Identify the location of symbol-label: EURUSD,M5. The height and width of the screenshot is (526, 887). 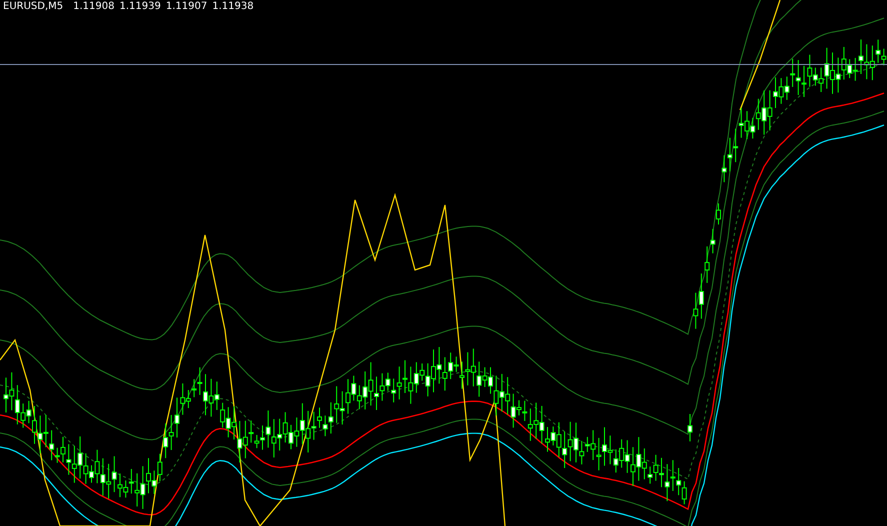
(33, 6).